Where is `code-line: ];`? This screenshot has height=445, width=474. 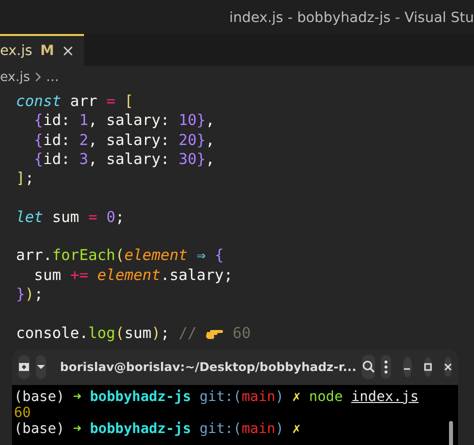
code-line: ]; is located at coordinates (25, 178).